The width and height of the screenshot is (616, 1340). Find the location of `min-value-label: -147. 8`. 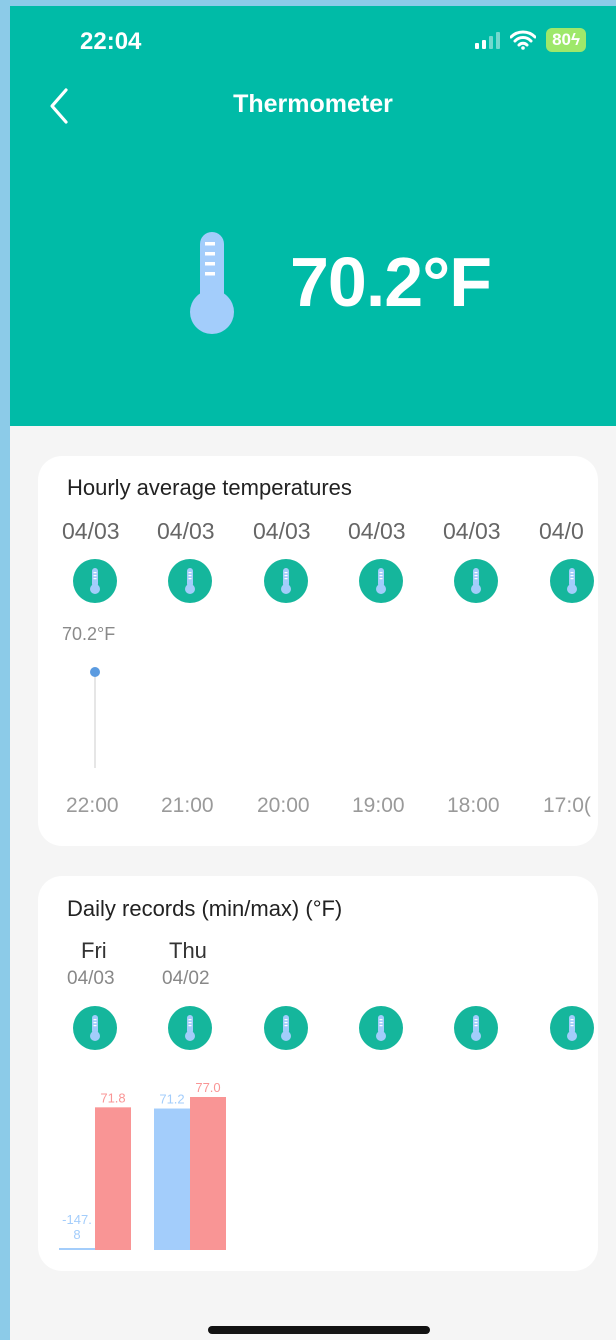

min-value-label: -147. 8 is located at coordinates (77, 1227).